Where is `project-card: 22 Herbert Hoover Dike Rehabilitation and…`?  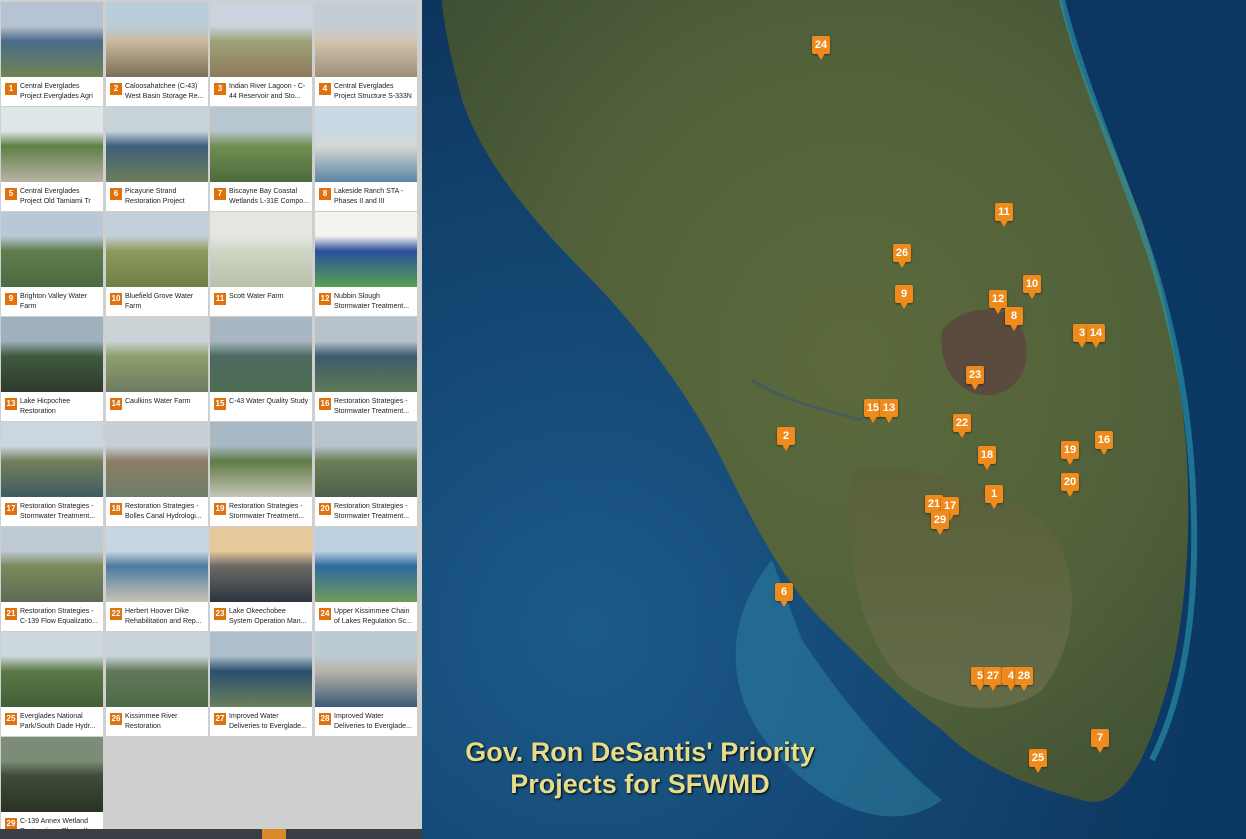 project-card: 22 Herbert Hoover Dike Rehabilitation and… is located at coordinates (157, 579).